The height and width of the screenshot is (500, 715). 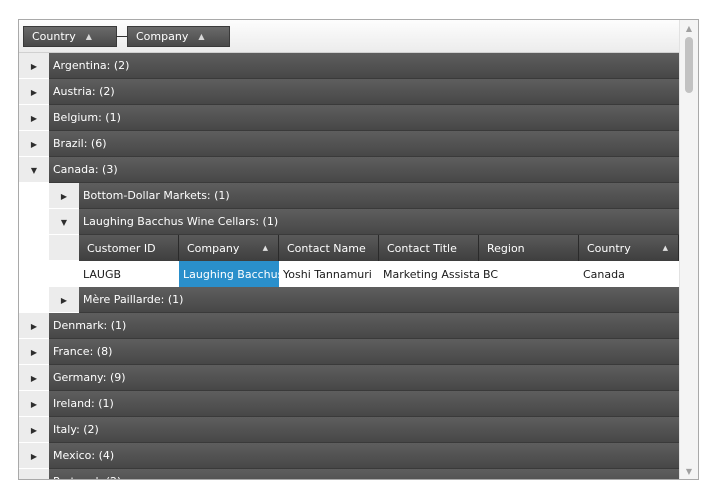 What do you see at coordinates (689, 471) in the screenshot?
I see `scroll-down-icon: ▼` at bounding box center [689, 471].